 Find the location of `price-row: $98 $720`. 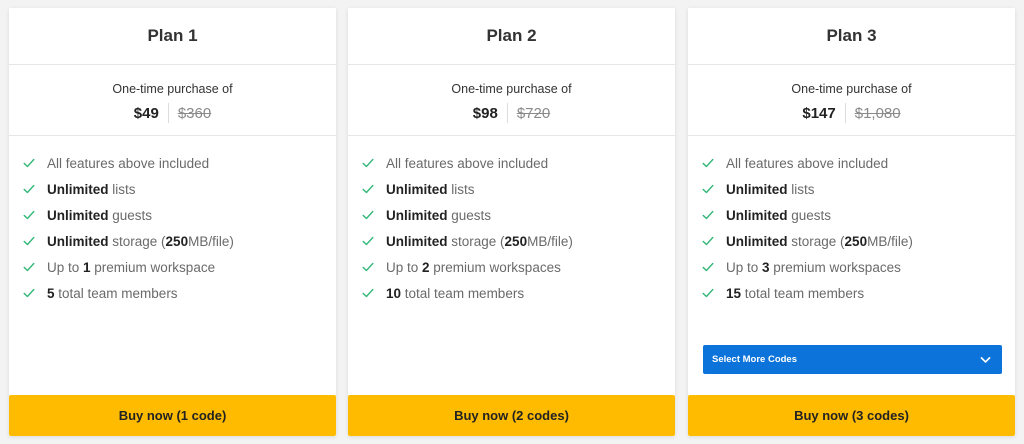

price-row: $98 $720 is located at coordinates (511, 113).